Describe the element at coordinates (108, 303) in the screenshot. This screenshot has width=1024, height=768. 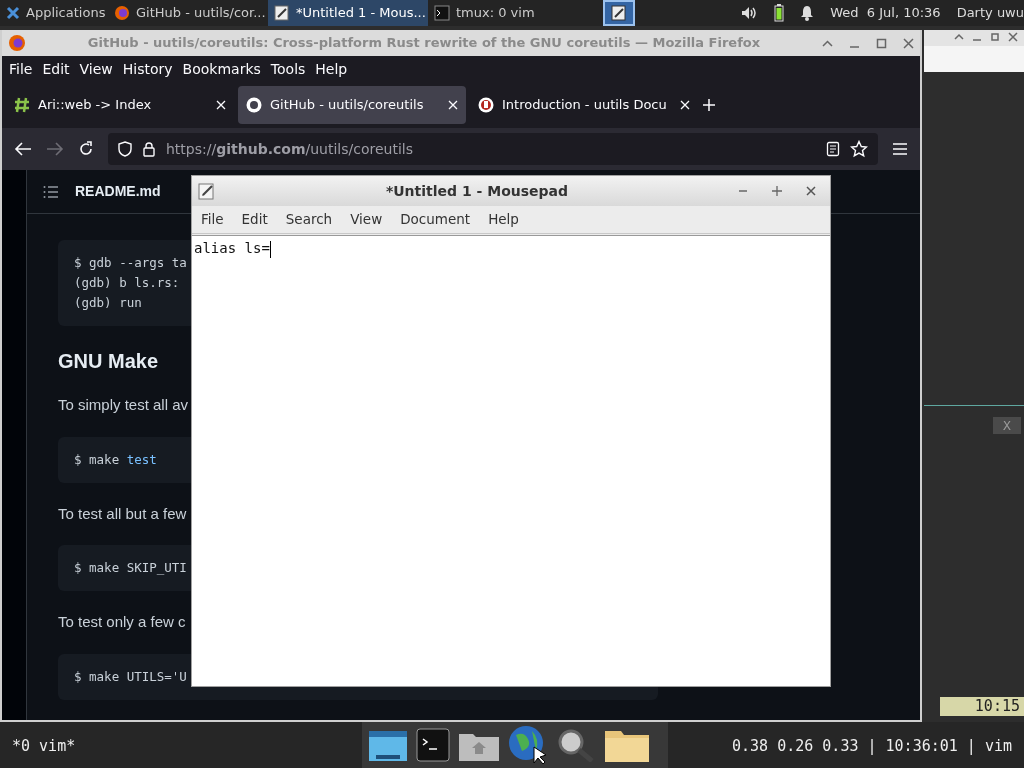
I see `code-line: (gdb) run` at that location.